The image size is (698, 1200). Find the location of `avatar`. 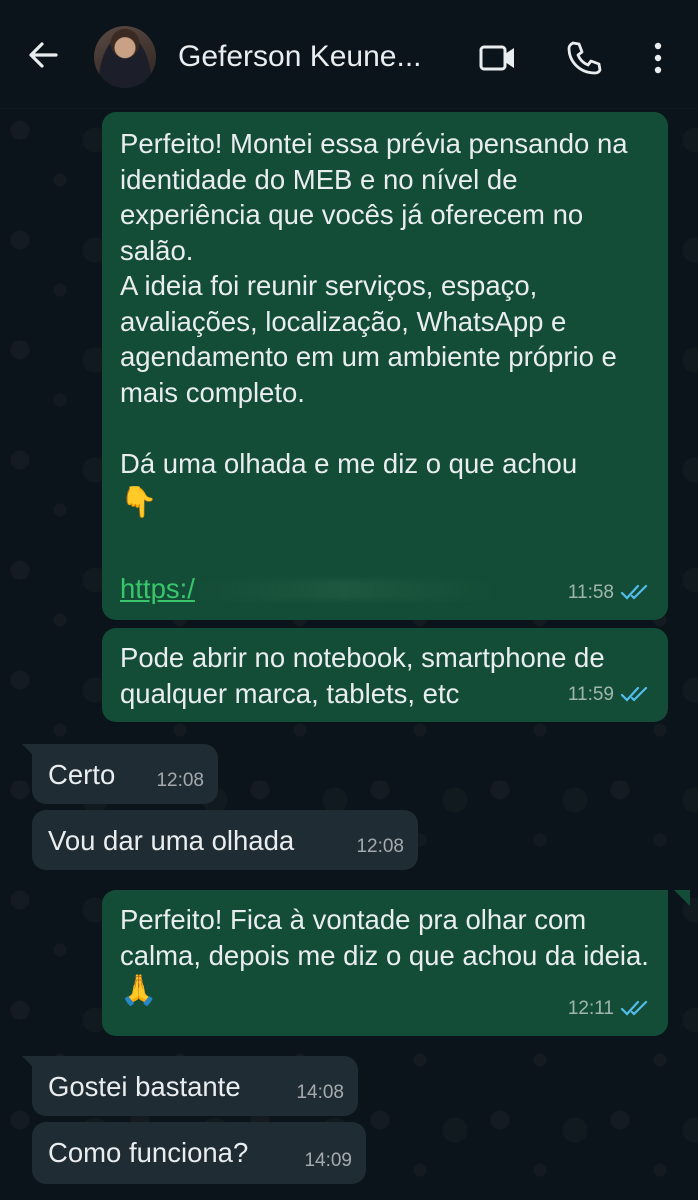

avatar is located at coordinates (125, 57).